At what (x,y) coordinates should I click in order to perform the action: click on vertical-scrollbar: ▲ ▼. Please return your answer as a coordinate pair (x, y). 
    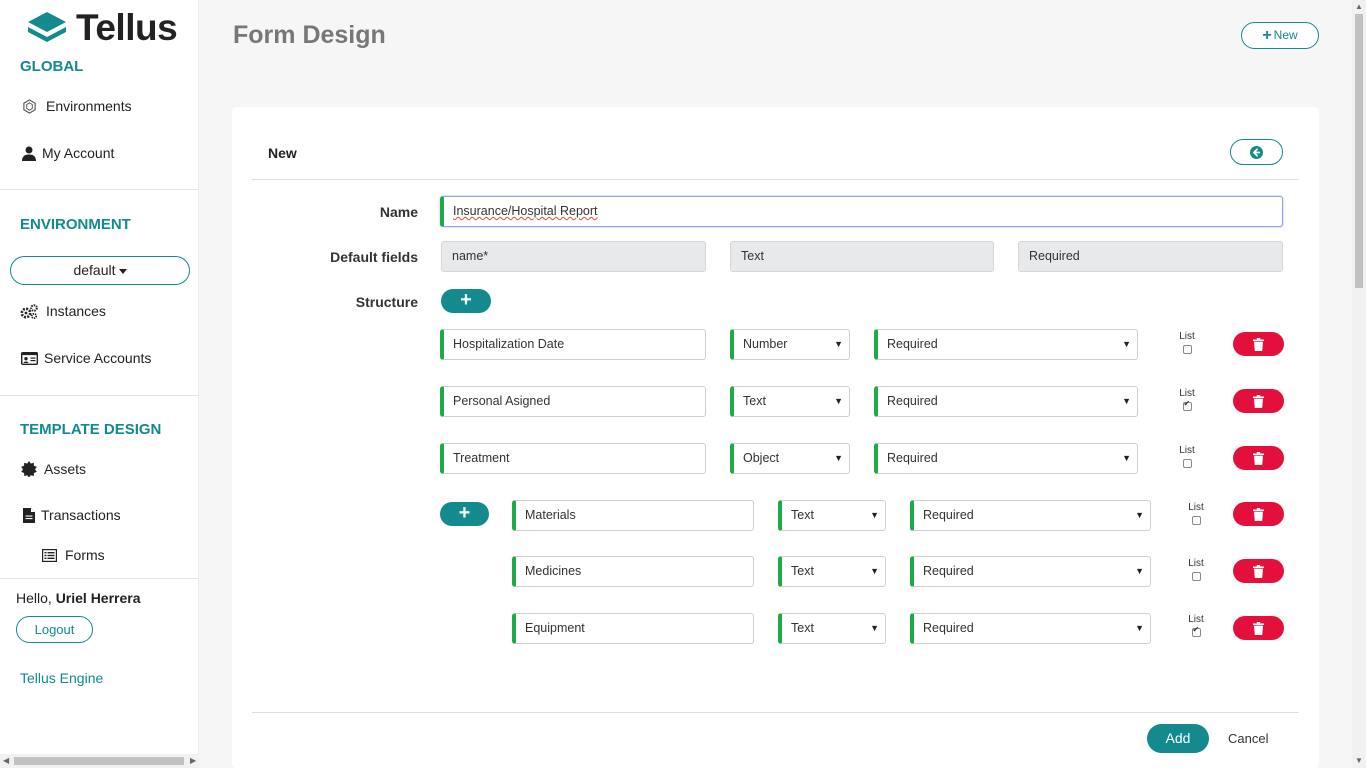
    Looking at the image, I should click on (1359, 384).